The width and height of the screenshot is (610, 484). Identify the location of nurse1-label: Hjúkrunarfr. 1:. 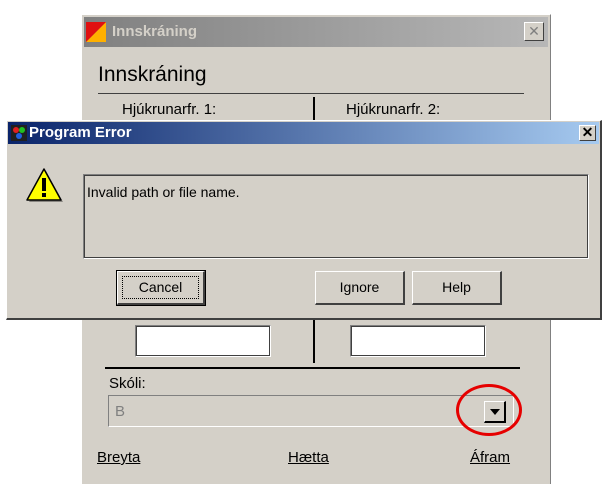
(169, 109).